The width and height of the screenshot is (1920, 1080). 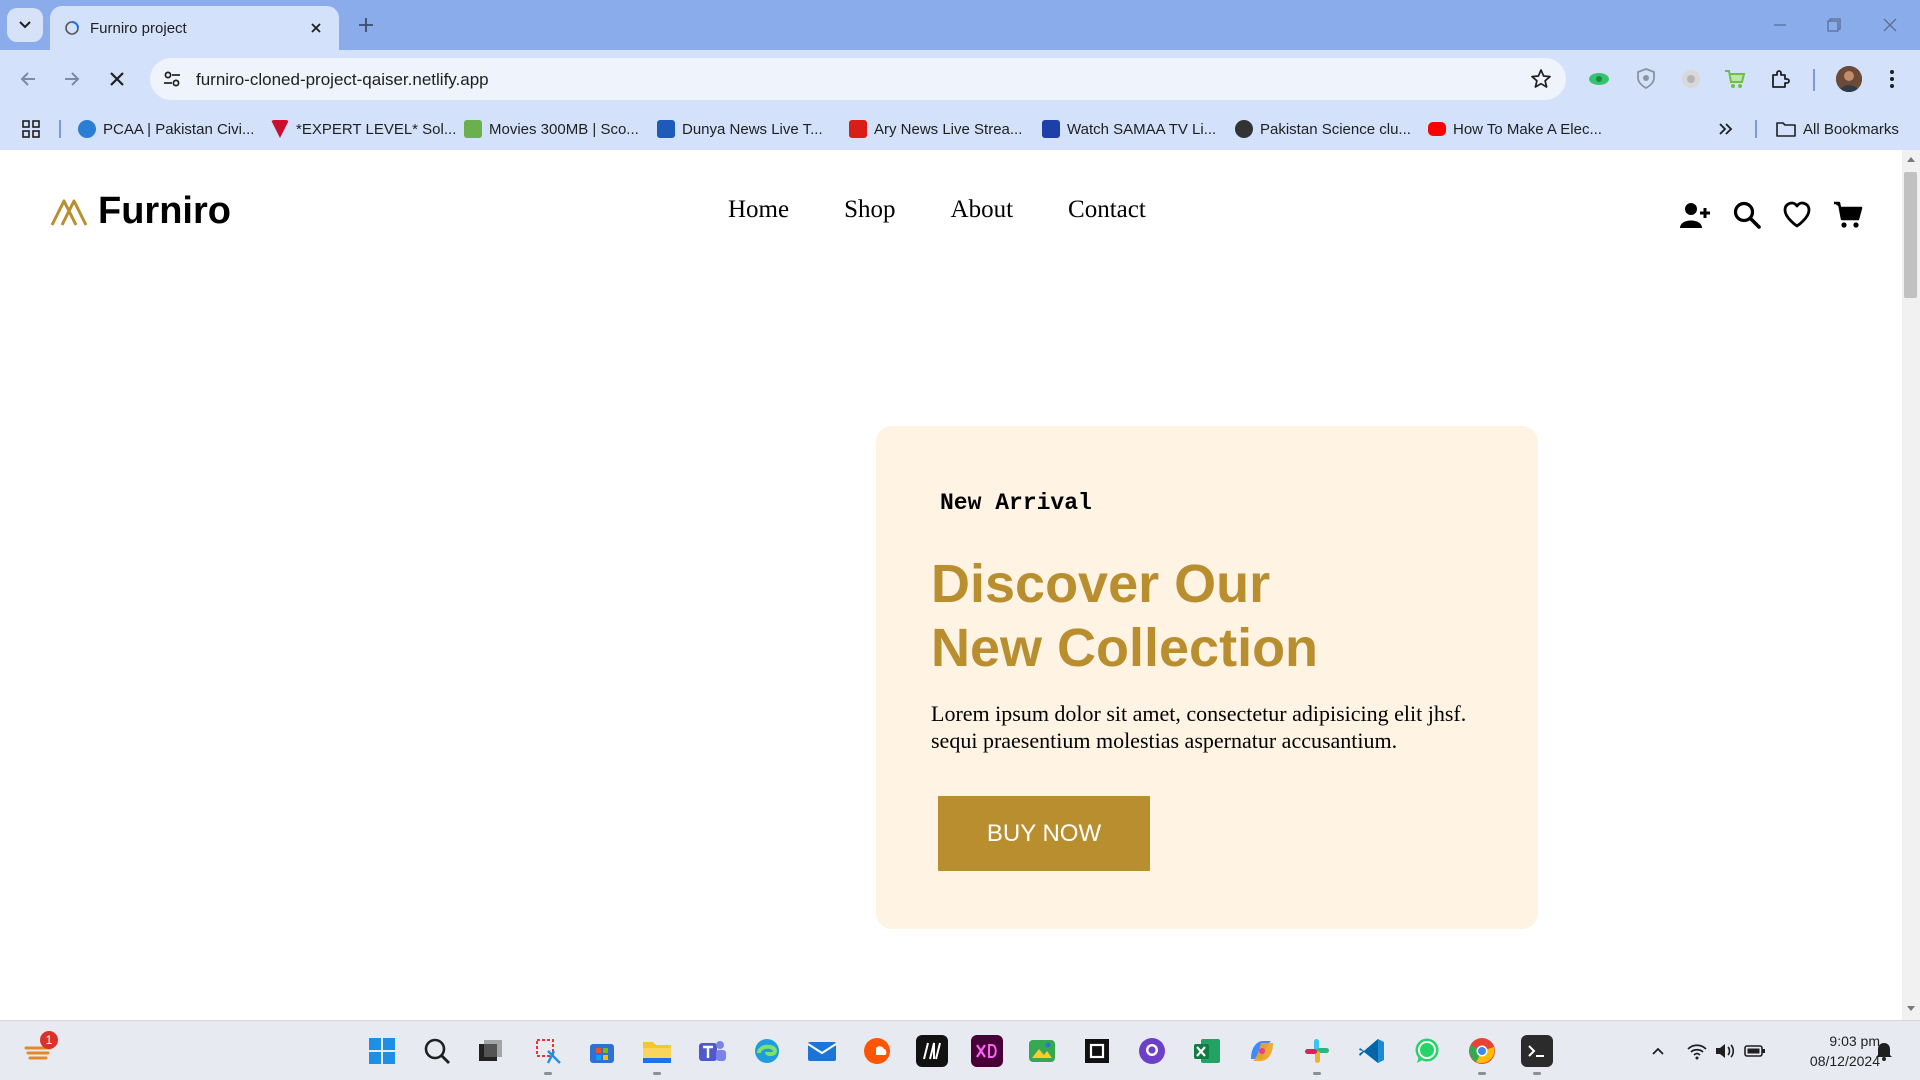 I want to click on scroll-down-icon, so click(x=1911, y=1008).